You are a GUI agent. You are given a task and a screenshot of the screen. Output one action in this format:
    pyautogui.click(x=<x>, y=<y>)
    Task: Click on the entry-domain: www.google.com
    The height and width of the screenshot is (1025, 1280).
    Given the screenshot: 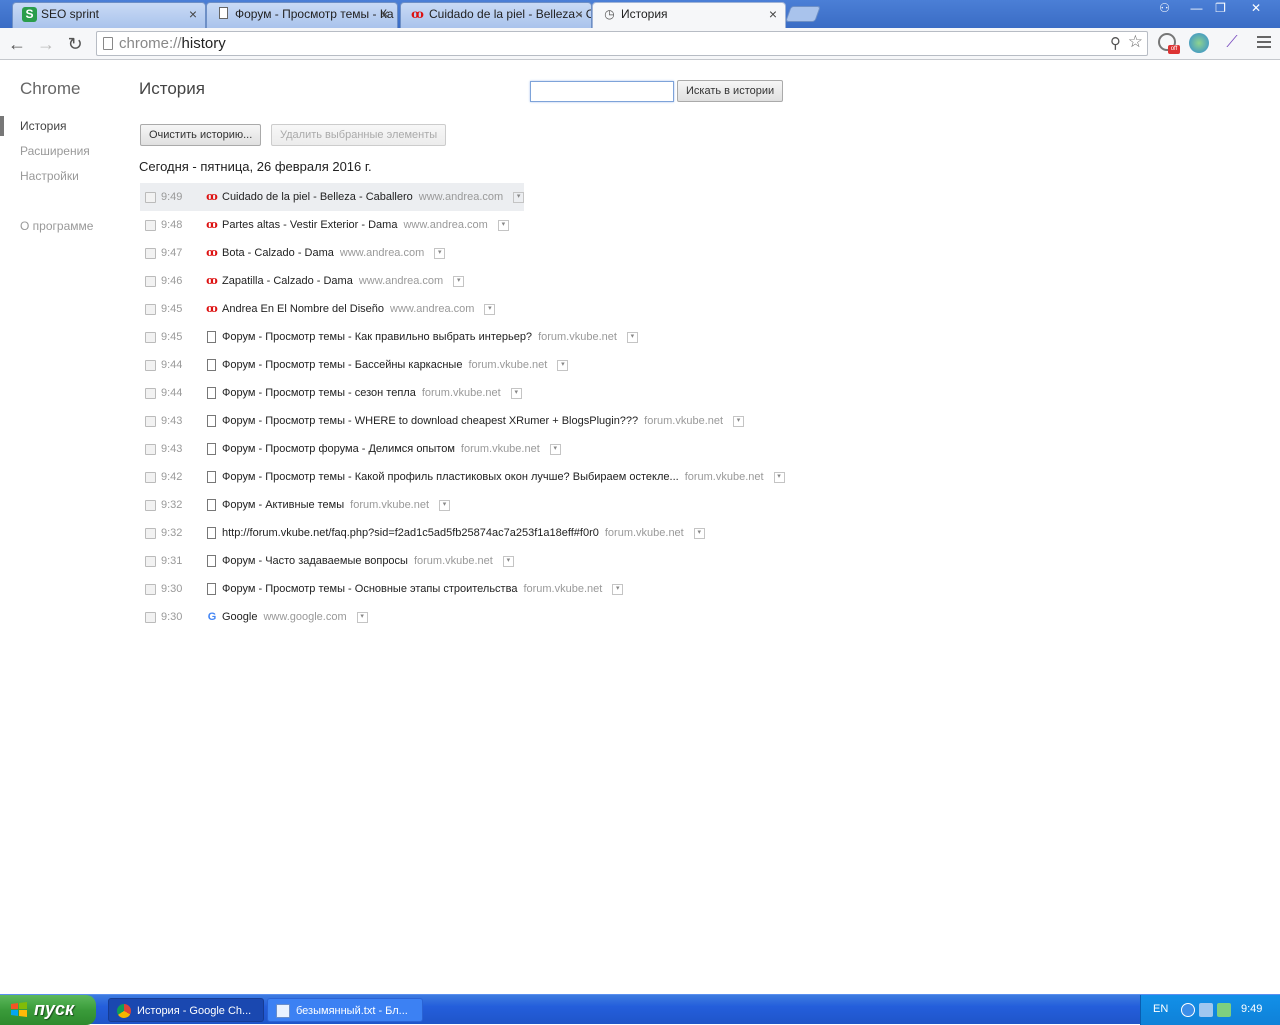 What is the action you would take?
    pyautogui.click(x=304, y=617)
    